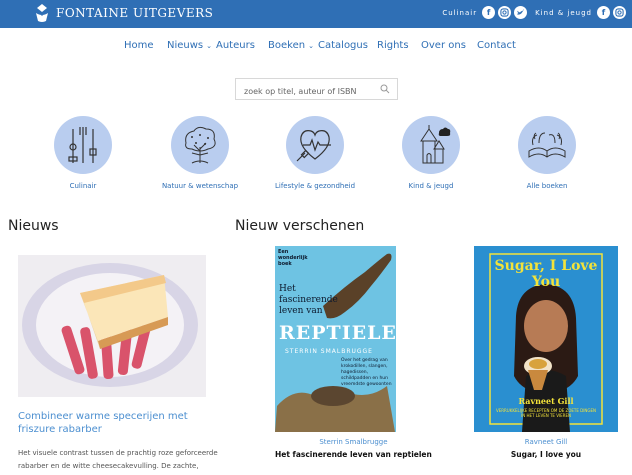 The image size is (632, 475). Describe the element at coordinates (83, 186) in the screenshot. I see `category-label: Culinair` at that location.